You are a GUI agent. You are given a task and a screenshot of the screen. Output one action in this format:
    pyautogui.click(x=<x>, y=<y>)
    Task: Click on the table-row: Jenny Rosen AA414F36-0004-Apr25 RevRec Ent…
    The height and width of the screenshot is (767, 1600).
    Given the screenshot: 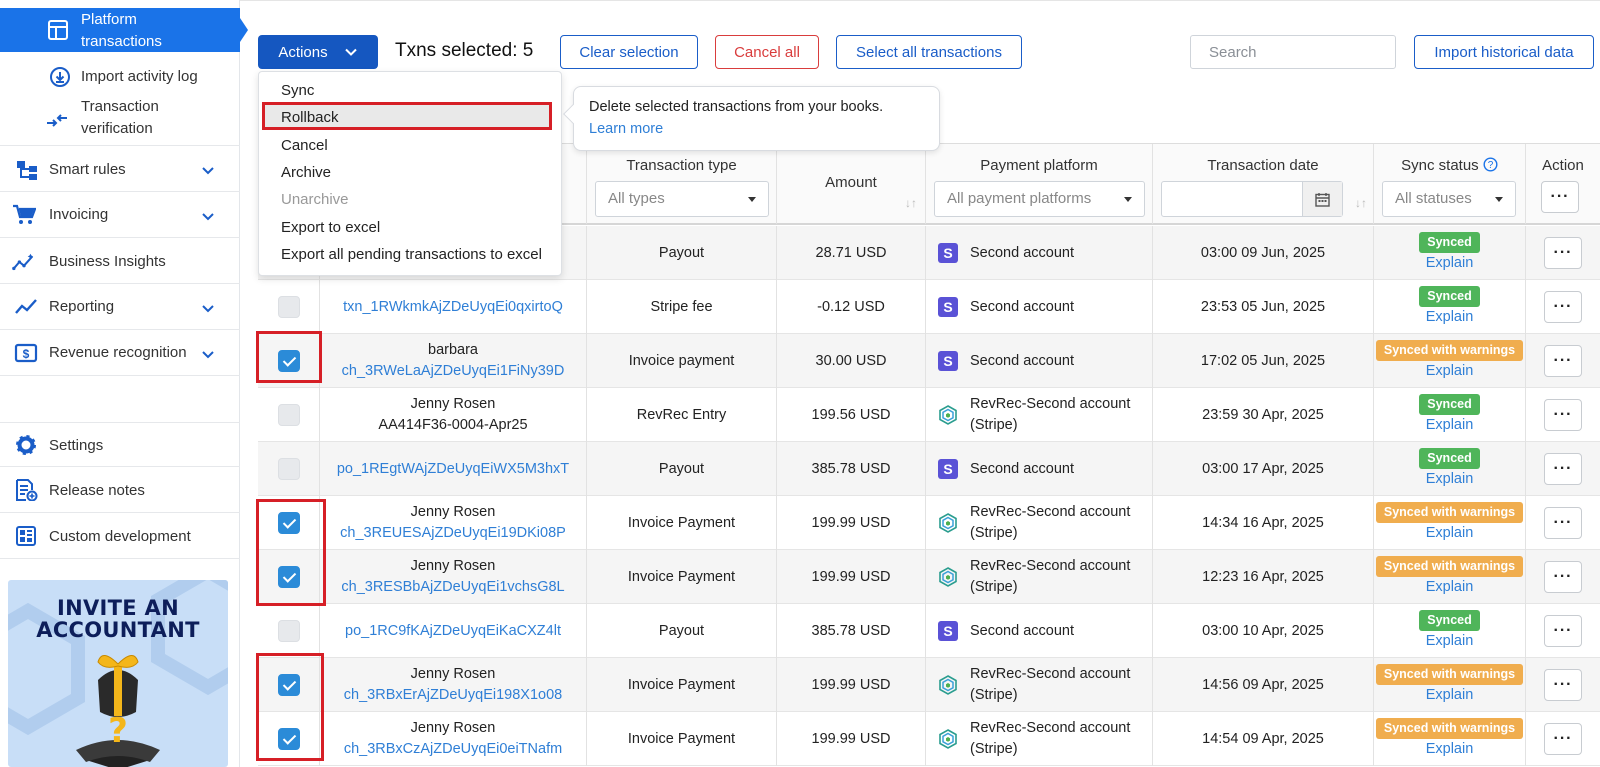 What is the action you would take?
    pyautogui.click(x=929, y=415)
    